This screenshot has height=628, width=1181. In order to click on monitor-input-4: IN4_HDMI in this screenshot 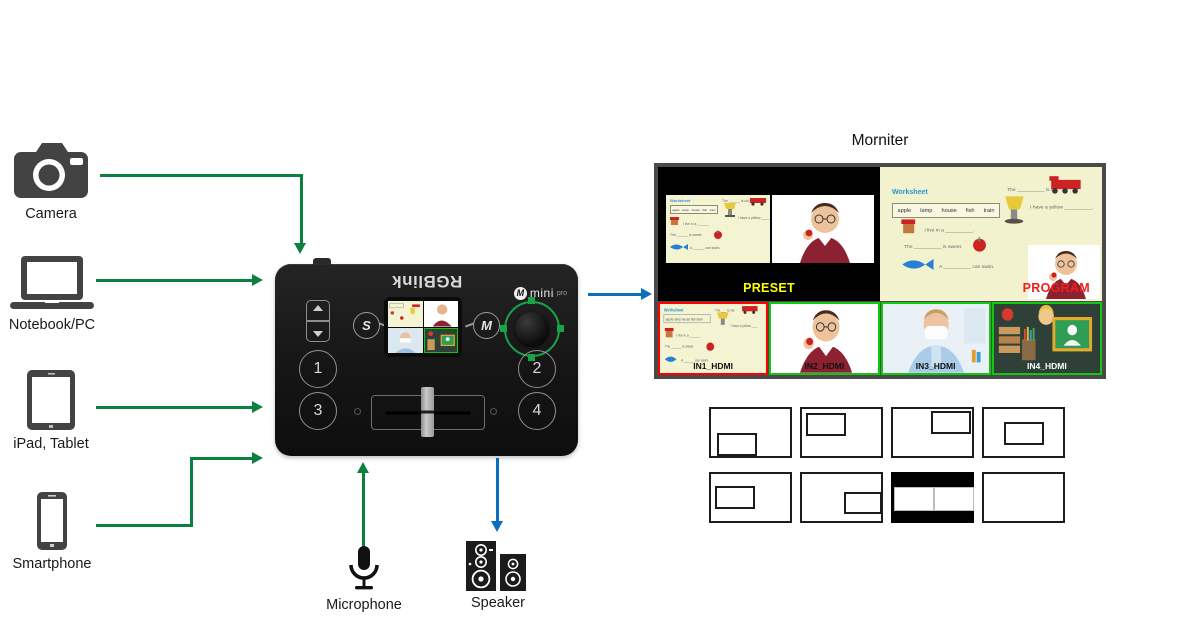, I will do `click(1046, 338)`.